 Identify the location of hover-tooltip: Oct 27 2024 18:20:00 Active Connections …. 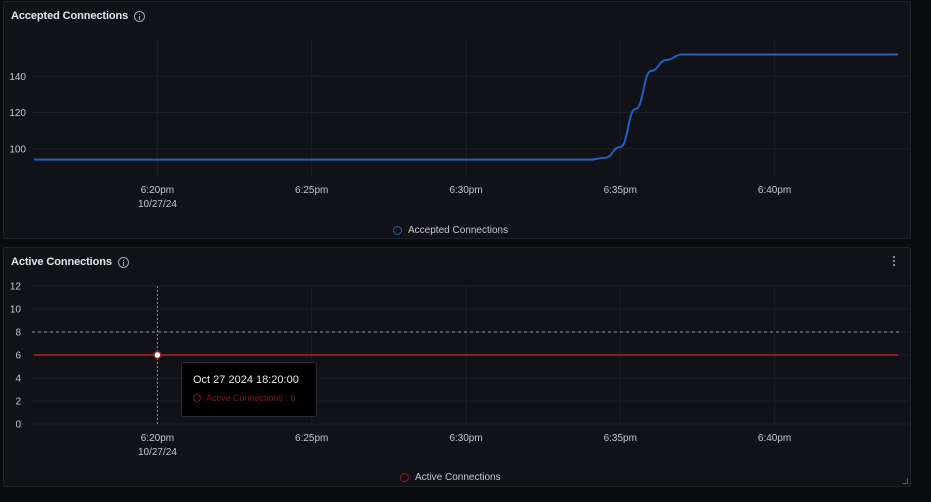
(249, 389).